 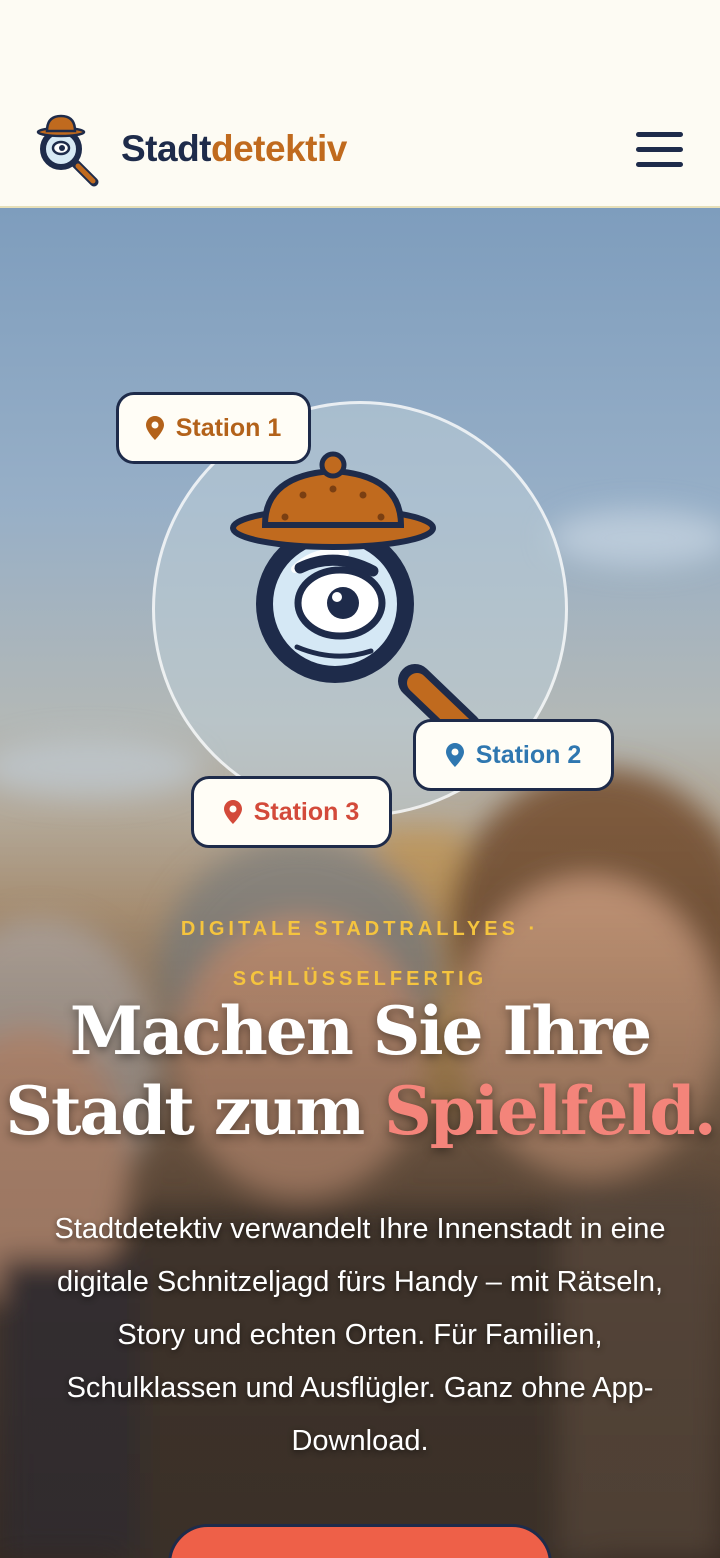 What do you see at coordinates (306, 811) in the screenshot?
I see `station-3-label: Station 3` at bounding box center [306, 811].